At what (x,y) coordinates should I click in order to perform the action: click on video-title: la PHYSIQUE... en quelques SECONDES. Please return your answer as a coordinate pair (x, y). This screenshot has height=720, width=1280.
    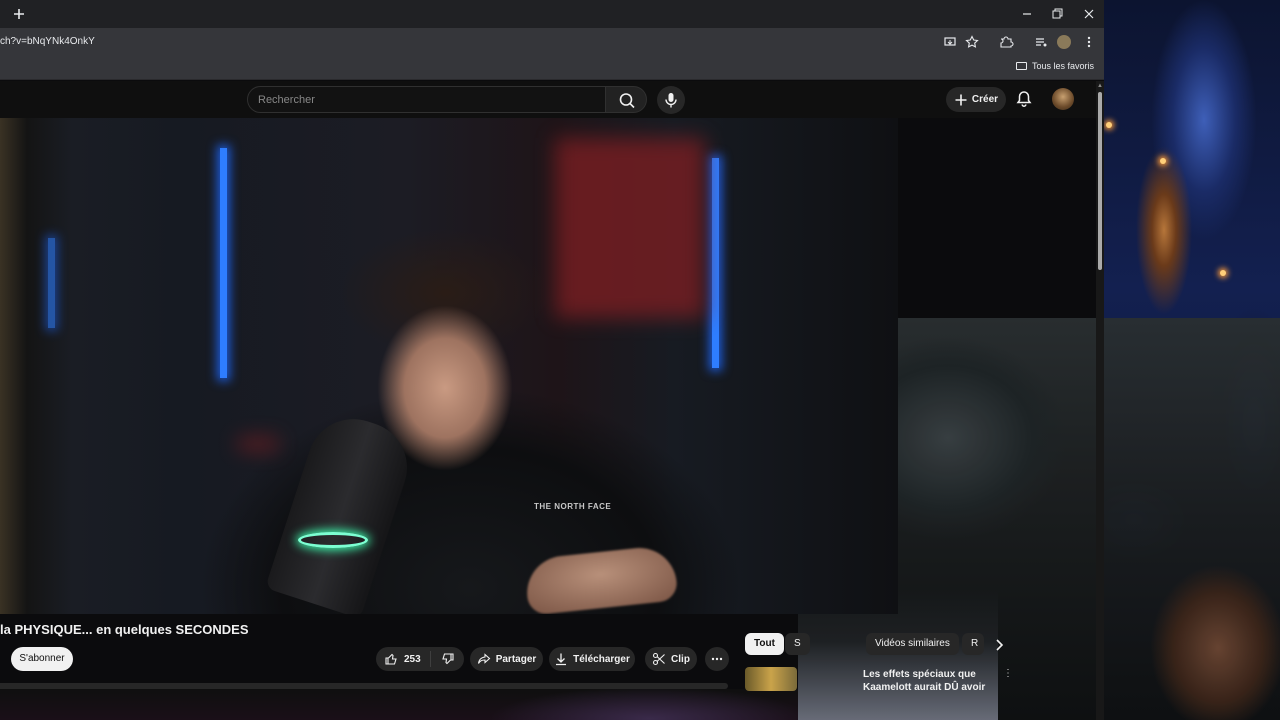
    Looking at the image, I should click on (124, 629).